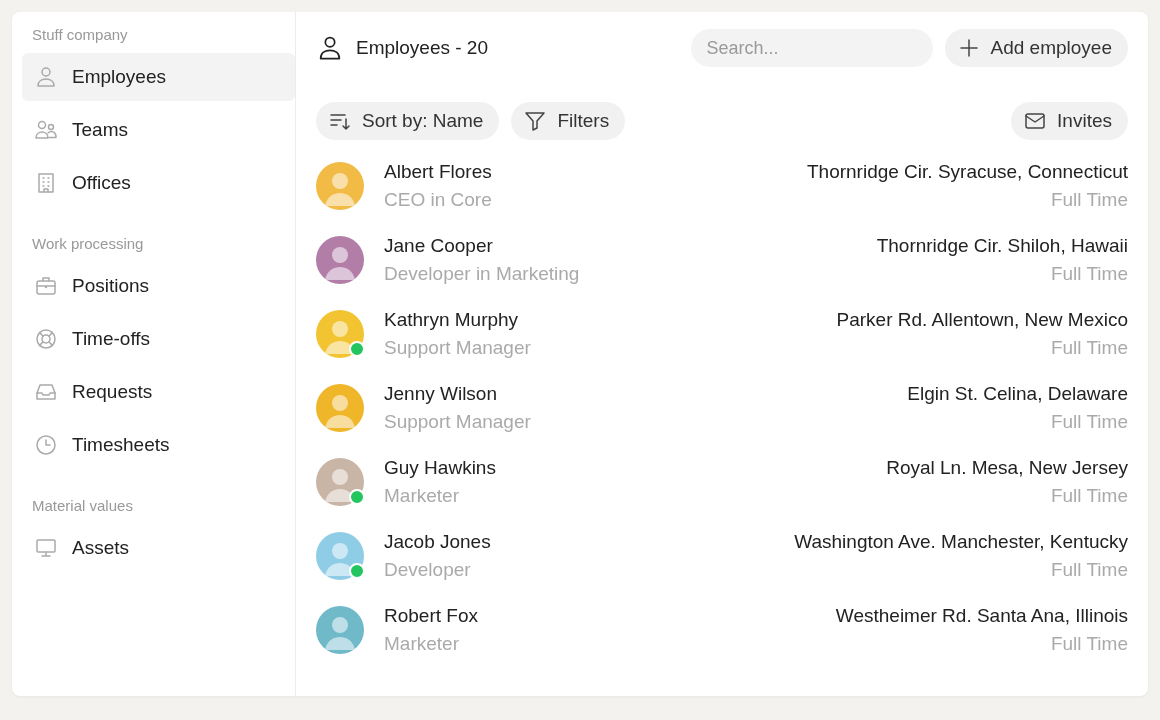 This screenshot has width=1160, height=720. What do you see at coordinates (482, 274) in the screenshot?
I see `employee-role: Developer in Marketing` at bounding box center [482, 274].